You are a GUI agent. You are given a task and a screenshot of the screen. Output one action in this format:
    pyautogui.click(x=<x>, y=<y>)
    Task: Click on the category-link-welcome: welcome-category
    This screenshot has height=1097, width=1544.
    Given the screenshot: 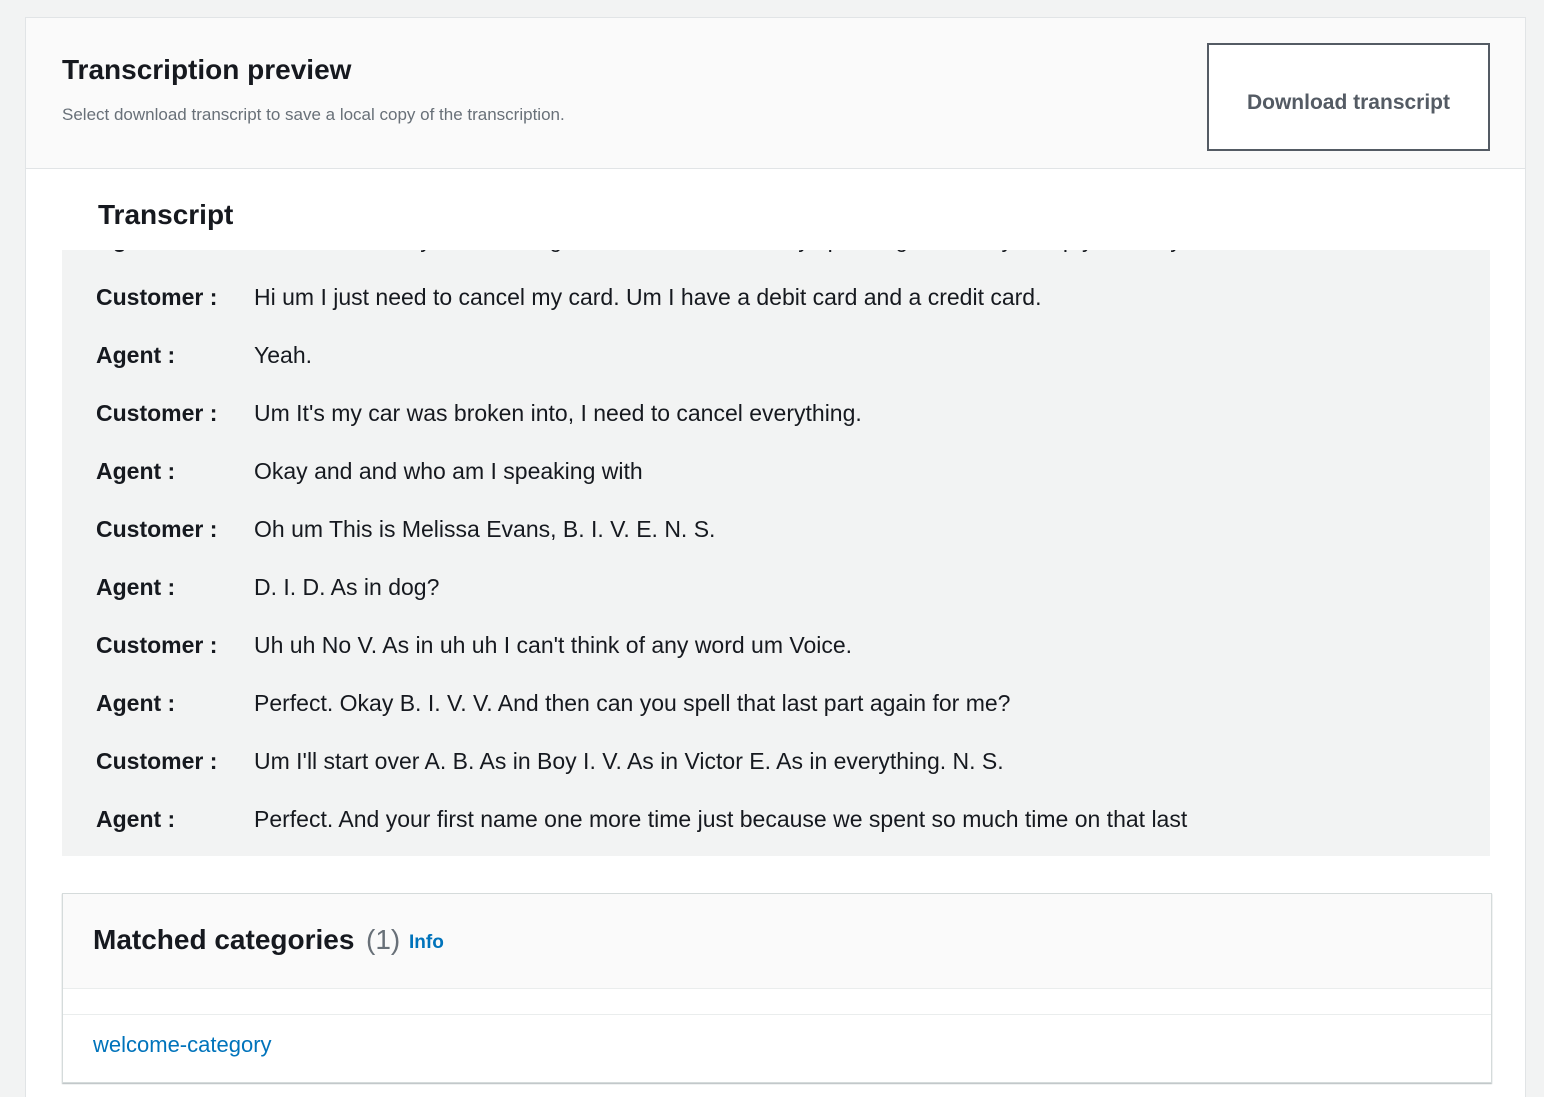 What is the action you would take?
    pyautogui.click(x=182, y=1045)
    